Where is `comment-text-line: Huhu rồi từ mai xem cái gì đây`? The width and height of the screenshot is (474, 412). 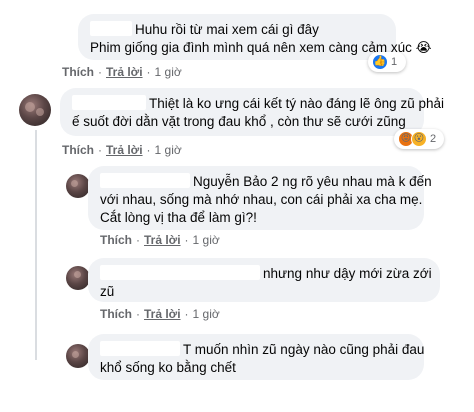 comment-text-line: Huhu rồi từ mai xem cái gì đây is located at coordinates (237, 30).